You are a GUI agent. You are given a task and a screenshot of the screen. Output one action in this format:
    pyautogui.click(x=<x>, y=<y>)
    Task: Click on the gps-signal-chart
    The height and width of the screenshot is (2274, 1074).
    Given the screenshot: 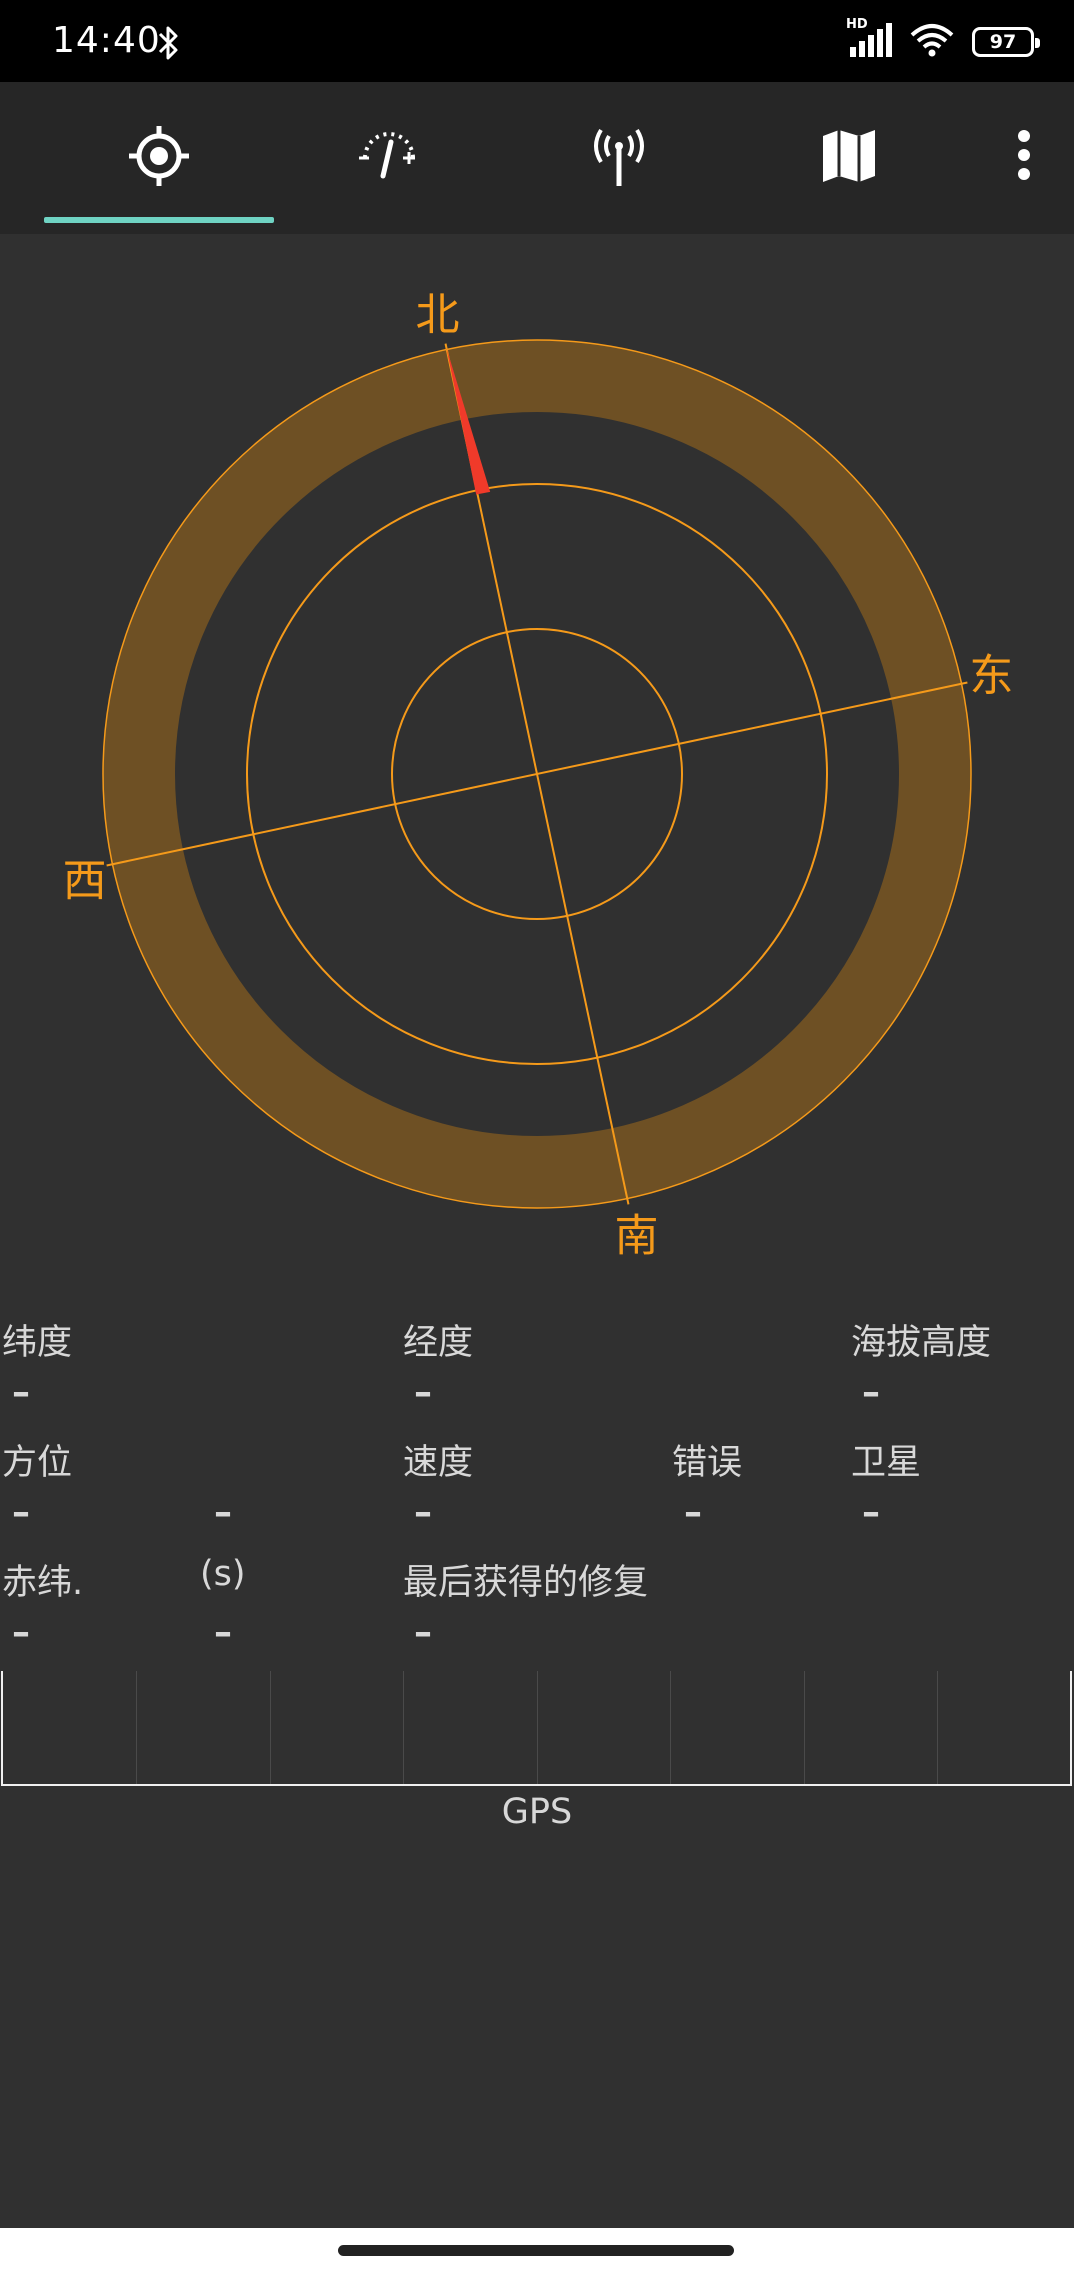 What is the action you would take?
    pyautogui.click(x=536, y=1728)
    